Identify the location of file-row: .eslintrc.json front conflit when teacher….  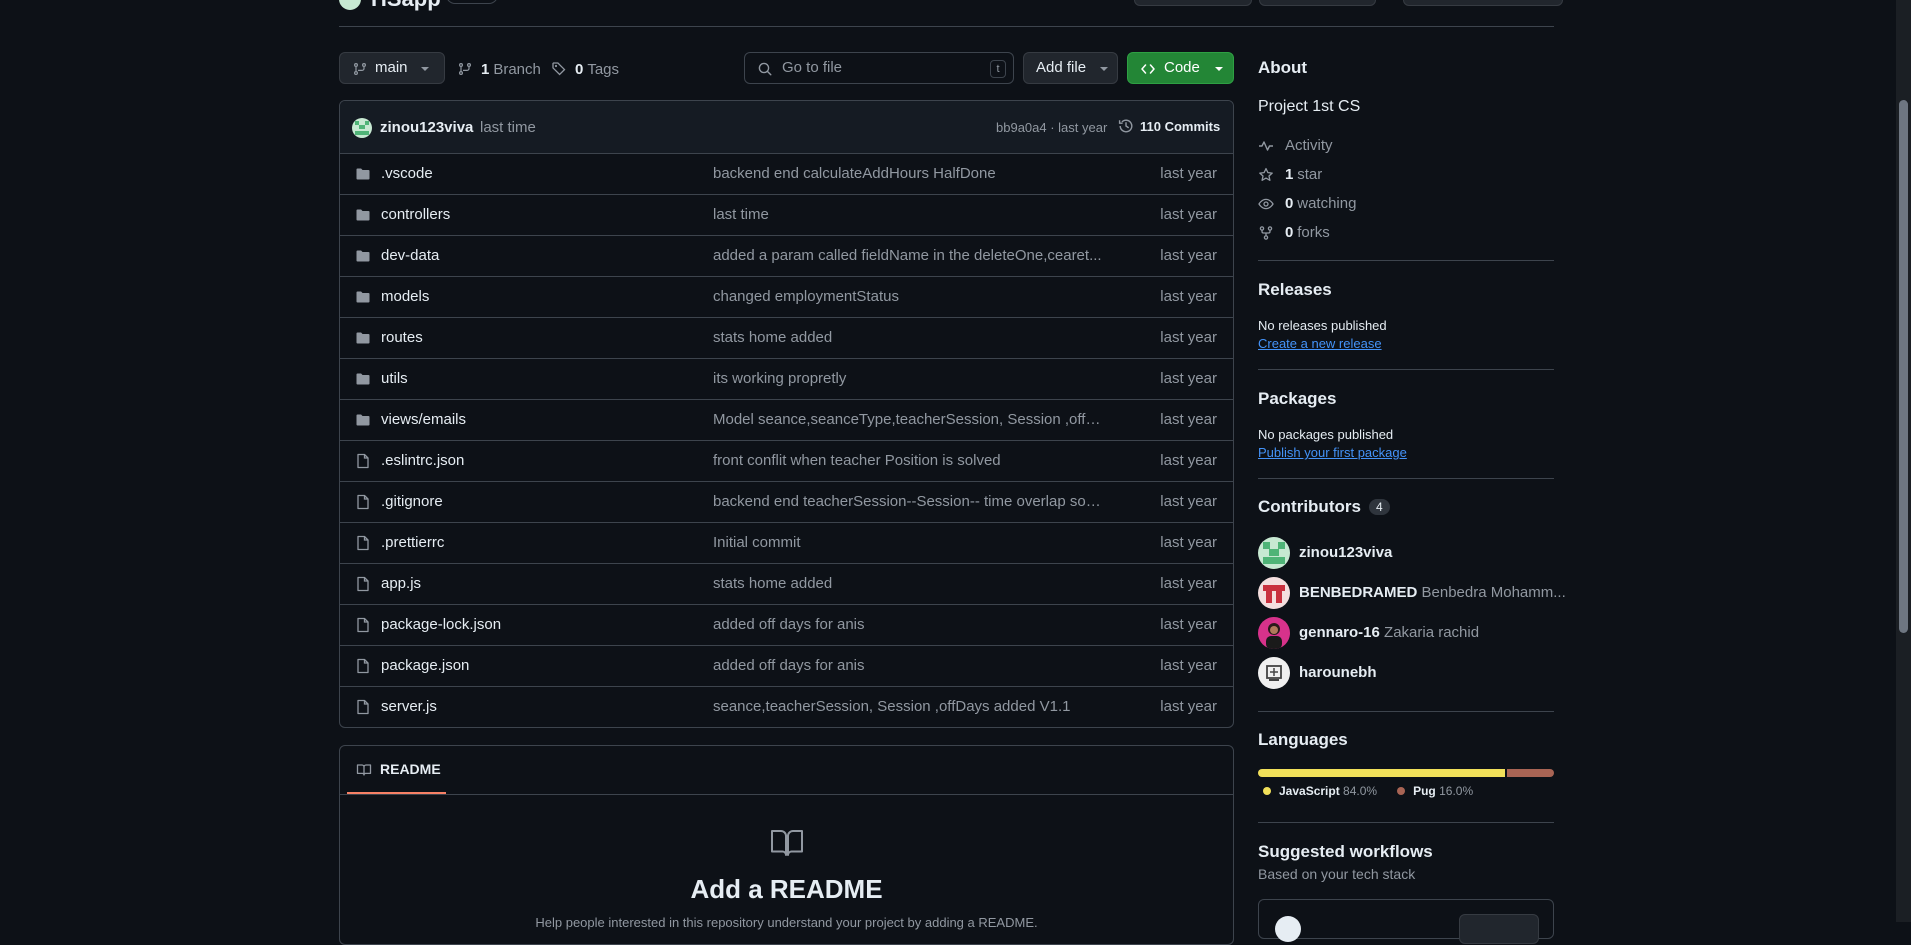
(786, 460).